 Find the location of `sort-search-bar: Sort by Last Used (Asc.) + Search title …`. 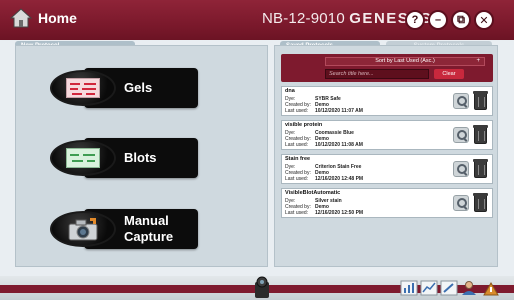

sort-search-bar: Sort by Last Used (Asc.) + Search title … is located at coordinates (387, 68).